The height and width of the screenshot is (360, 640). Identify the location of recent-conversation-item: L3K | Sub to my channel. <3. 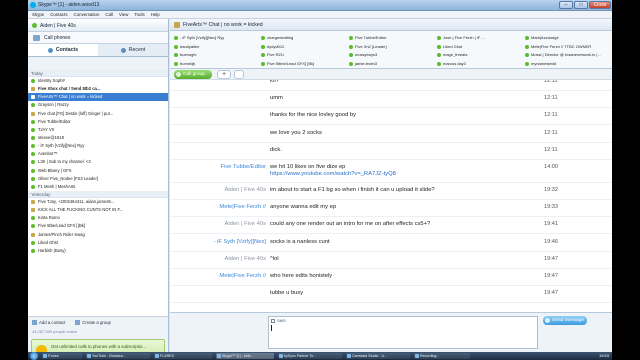
(98, 162).